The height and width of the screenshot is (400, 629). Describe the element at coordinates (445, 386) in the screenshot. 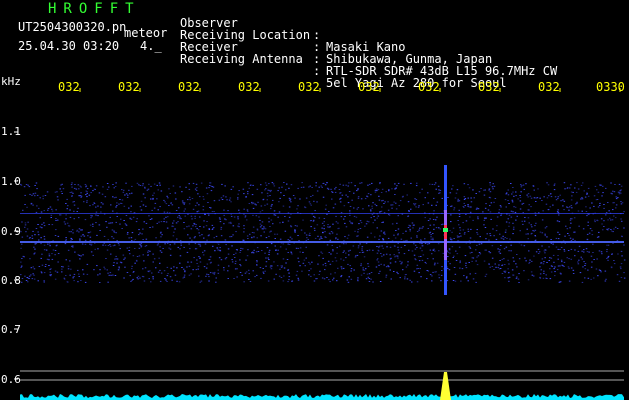

I see `power-peak` at that location.